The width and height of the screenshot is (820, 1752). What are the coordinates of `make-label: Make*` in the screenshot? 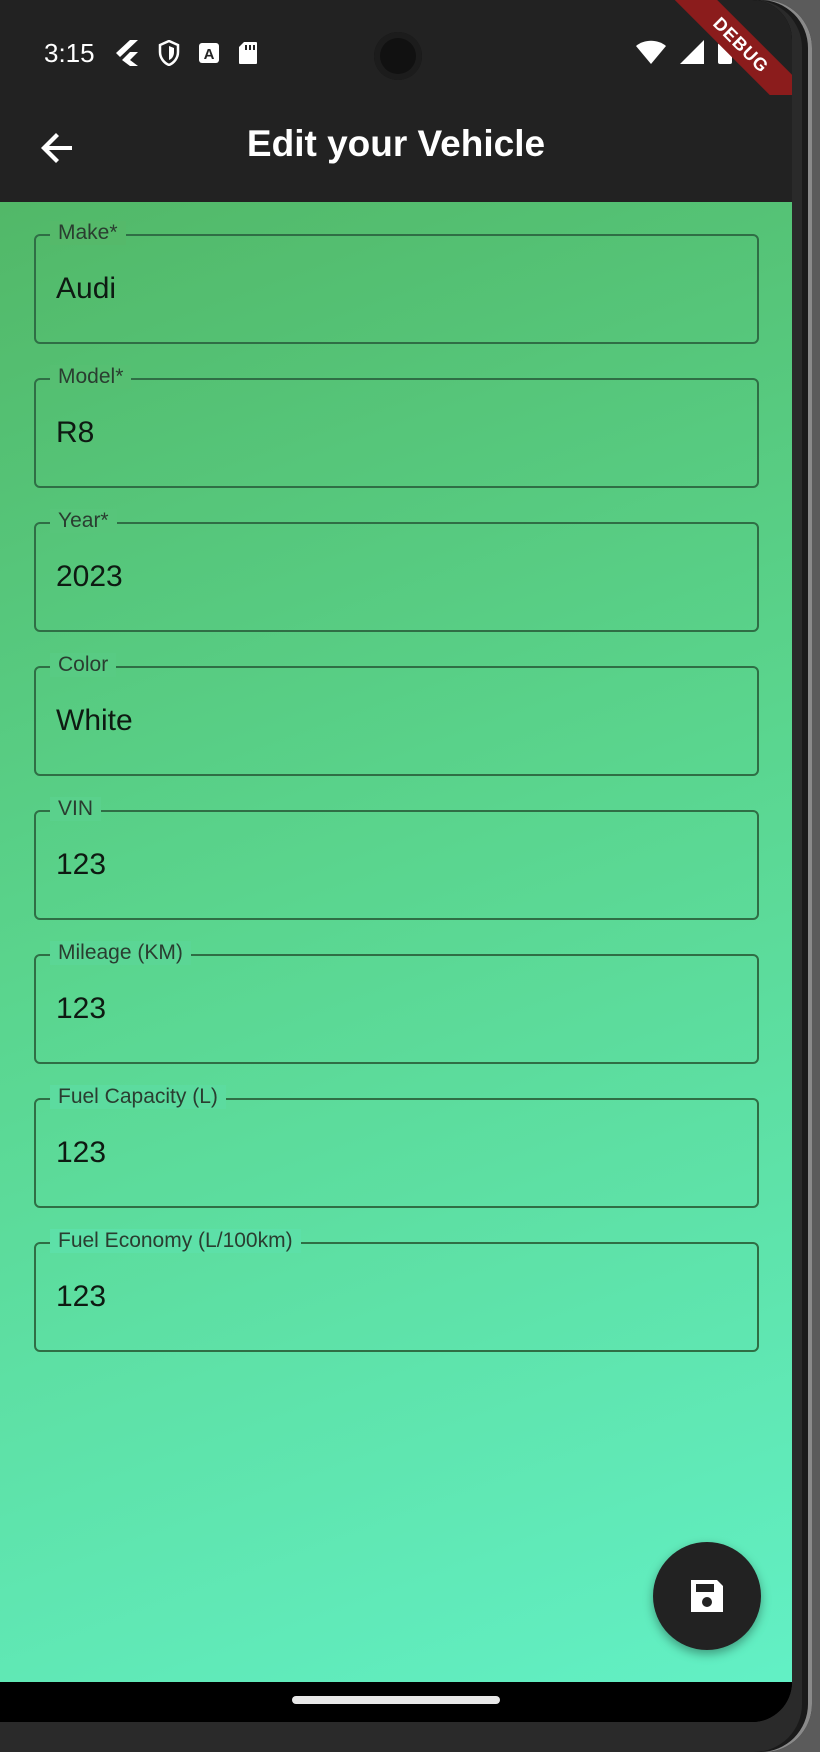 It's located at (88, 233).